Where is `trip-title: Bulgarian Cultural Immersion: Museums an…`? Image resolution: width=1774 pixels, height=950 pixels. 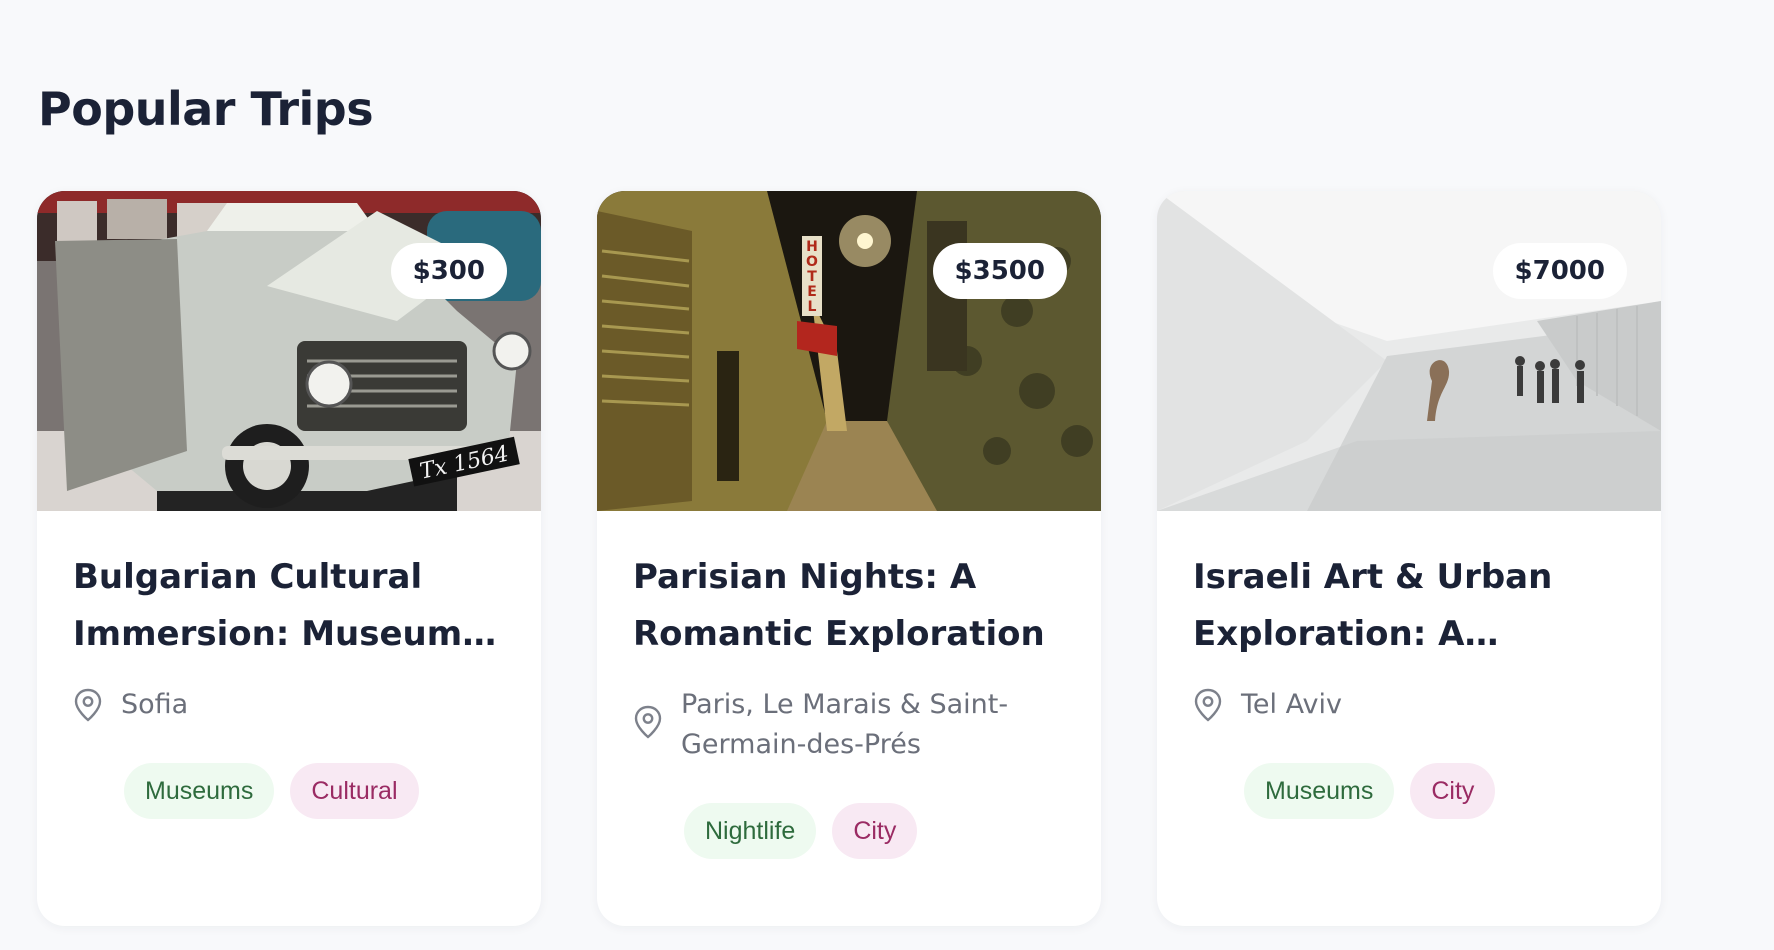
trip-title: Bulgarian Cultural Immersion: Museums an… is located at coordinates (289, 606).